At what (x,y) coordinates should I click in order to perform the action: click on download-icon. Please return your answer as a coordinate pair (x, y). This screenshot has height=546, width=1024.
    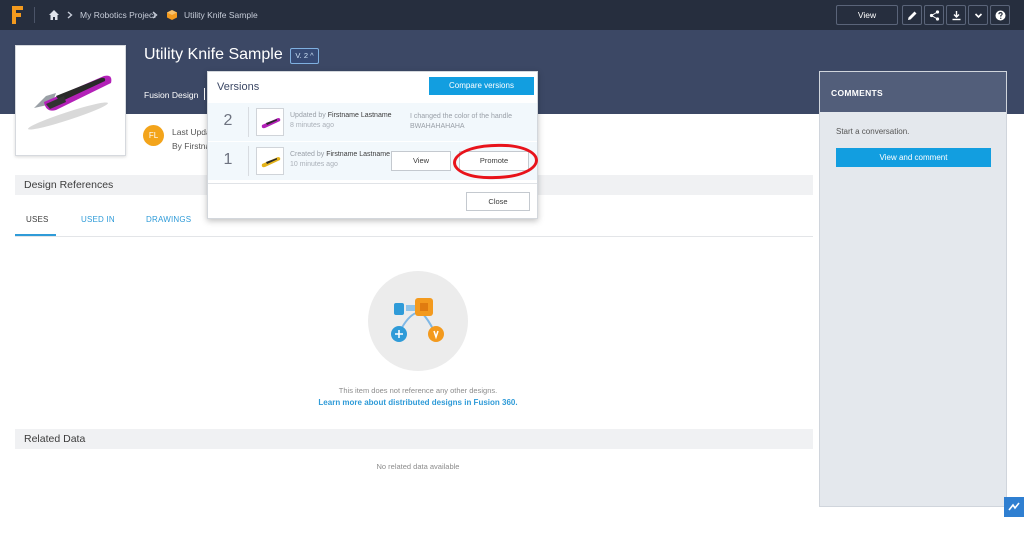
    Looking at the image, I should click on (956, 16).